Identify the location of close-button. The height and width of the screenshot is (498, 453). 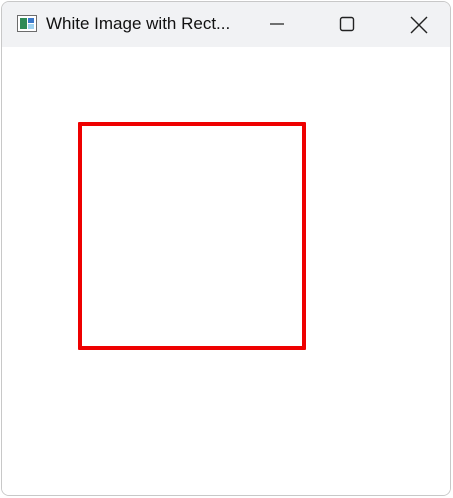
(418, 24).